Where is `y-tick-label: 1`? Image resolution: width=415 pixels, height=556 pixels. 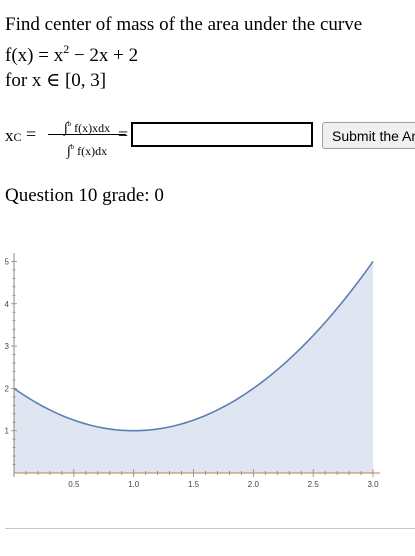 y-tick-label: 1 is located at coordinates (7, 431).